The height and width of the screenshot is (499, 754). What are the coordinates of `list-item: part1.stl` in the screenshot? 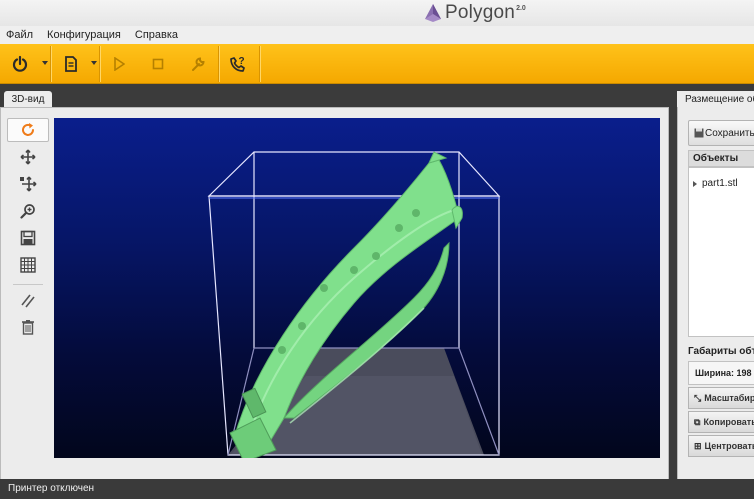 It's located at (715, 183).